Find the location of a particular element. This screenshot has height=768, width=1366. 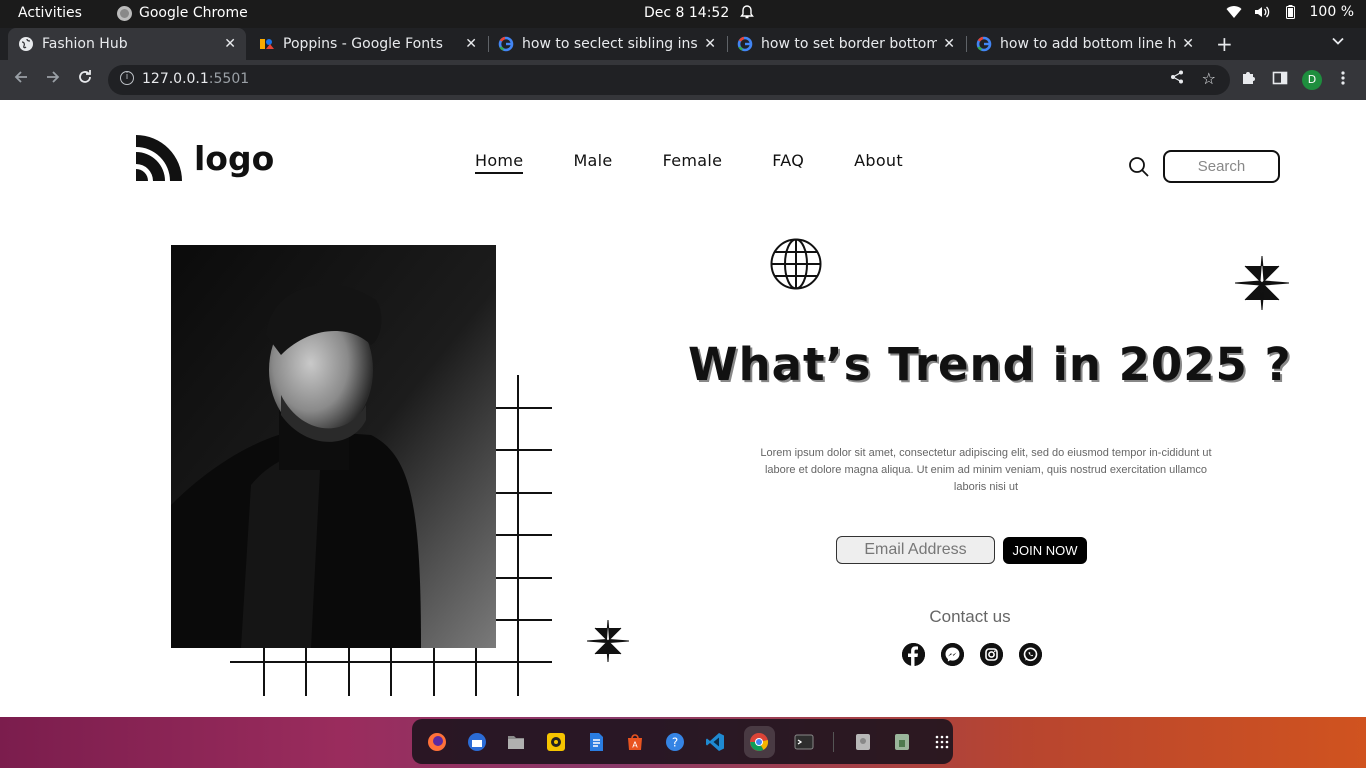

dock-separator is located at coordinates (833, 741).